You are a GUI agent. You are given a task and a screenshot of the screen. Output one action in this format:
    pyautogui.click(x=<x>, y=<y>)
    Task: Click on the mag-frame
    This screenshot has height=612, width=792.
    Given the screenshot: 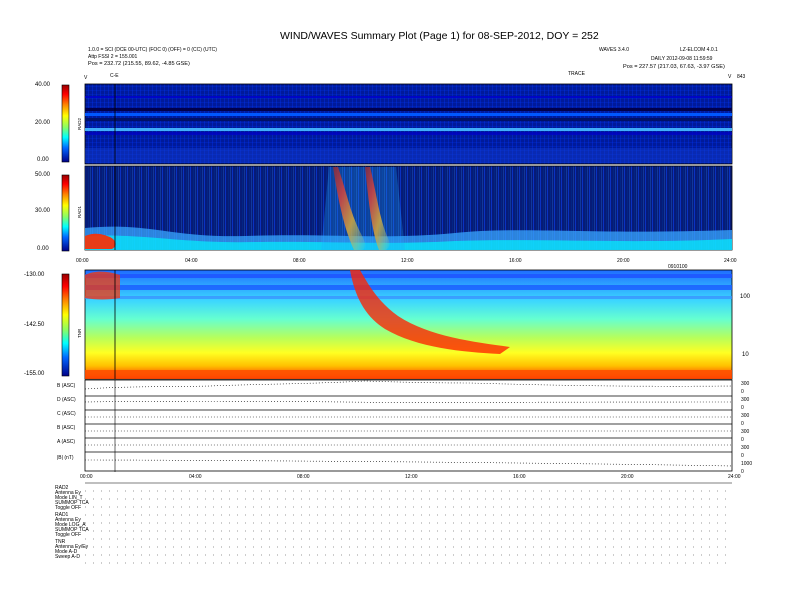 What is the action you would take?
    pyautogui.click(x=408, y=425)
    